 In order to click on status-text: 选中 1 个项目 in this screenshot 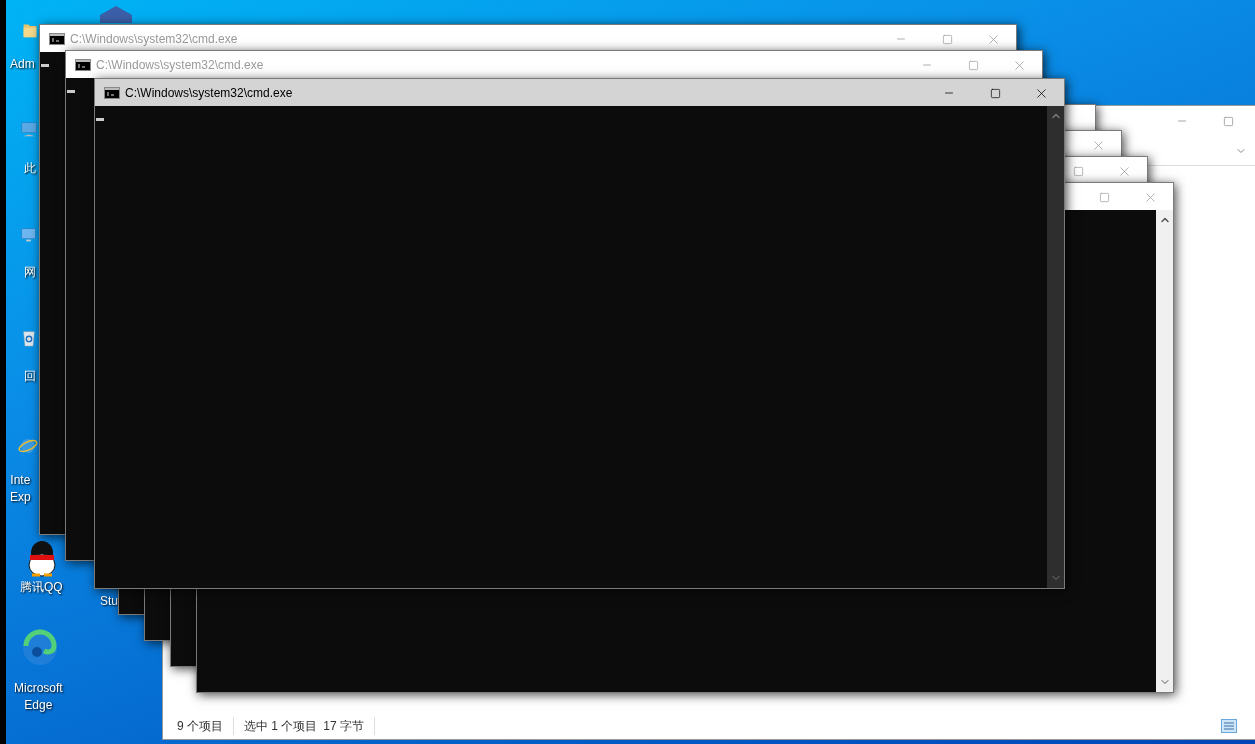, I will do `click(281, 726)`.